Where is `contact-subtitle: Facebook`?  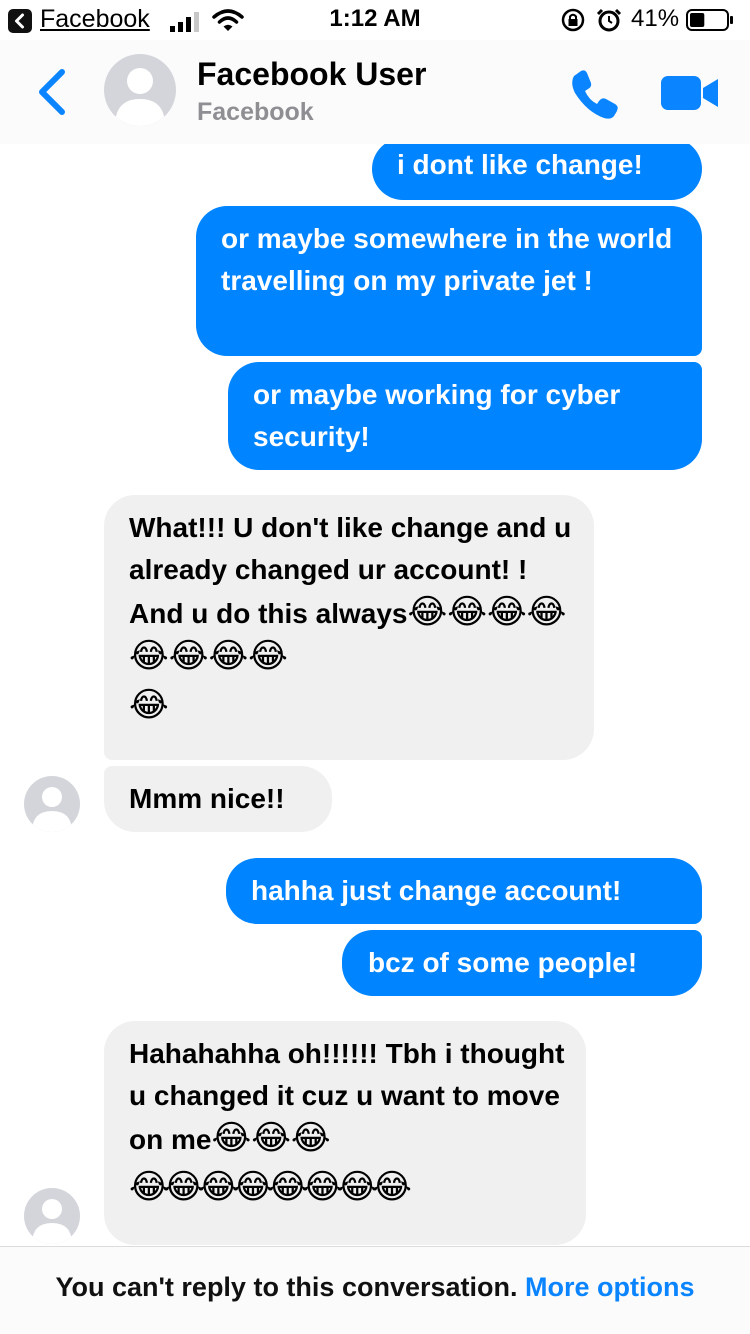
contact-subtitle: Facebook is located at coordinates (255, 112).